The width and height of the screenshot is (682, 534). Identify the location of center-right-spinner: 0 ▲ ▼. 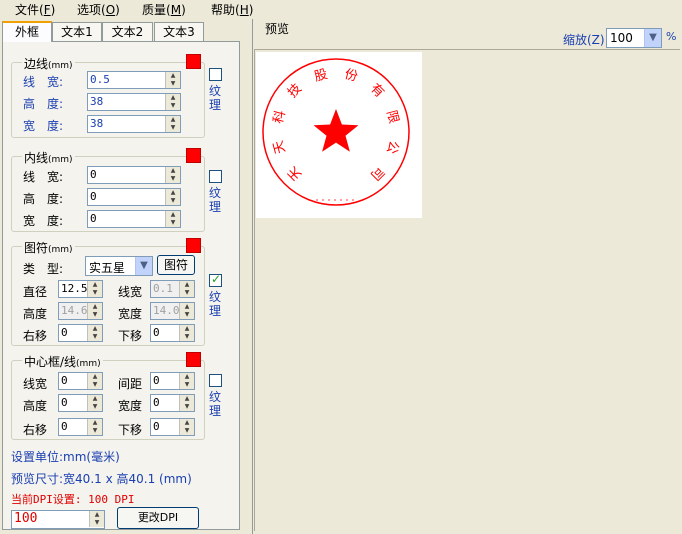
(80, 427).